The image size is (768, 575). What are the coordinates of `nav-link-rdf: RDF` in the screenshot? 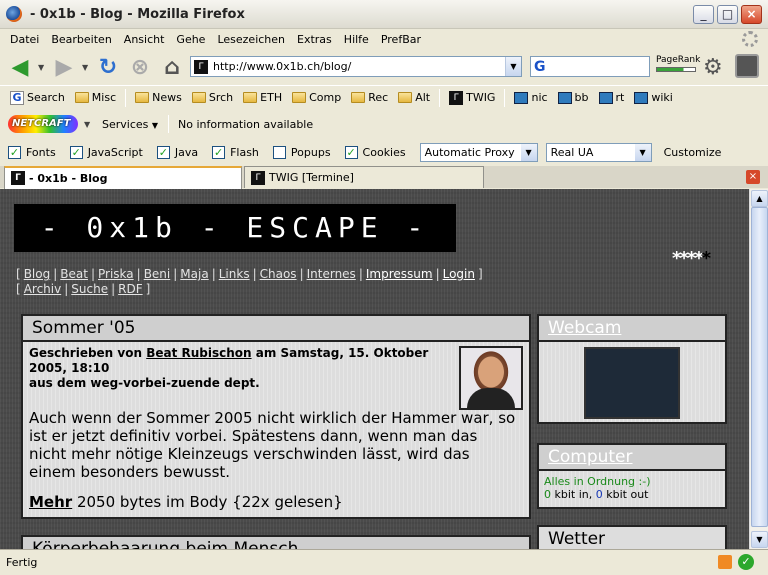 It's located at (130, 289).